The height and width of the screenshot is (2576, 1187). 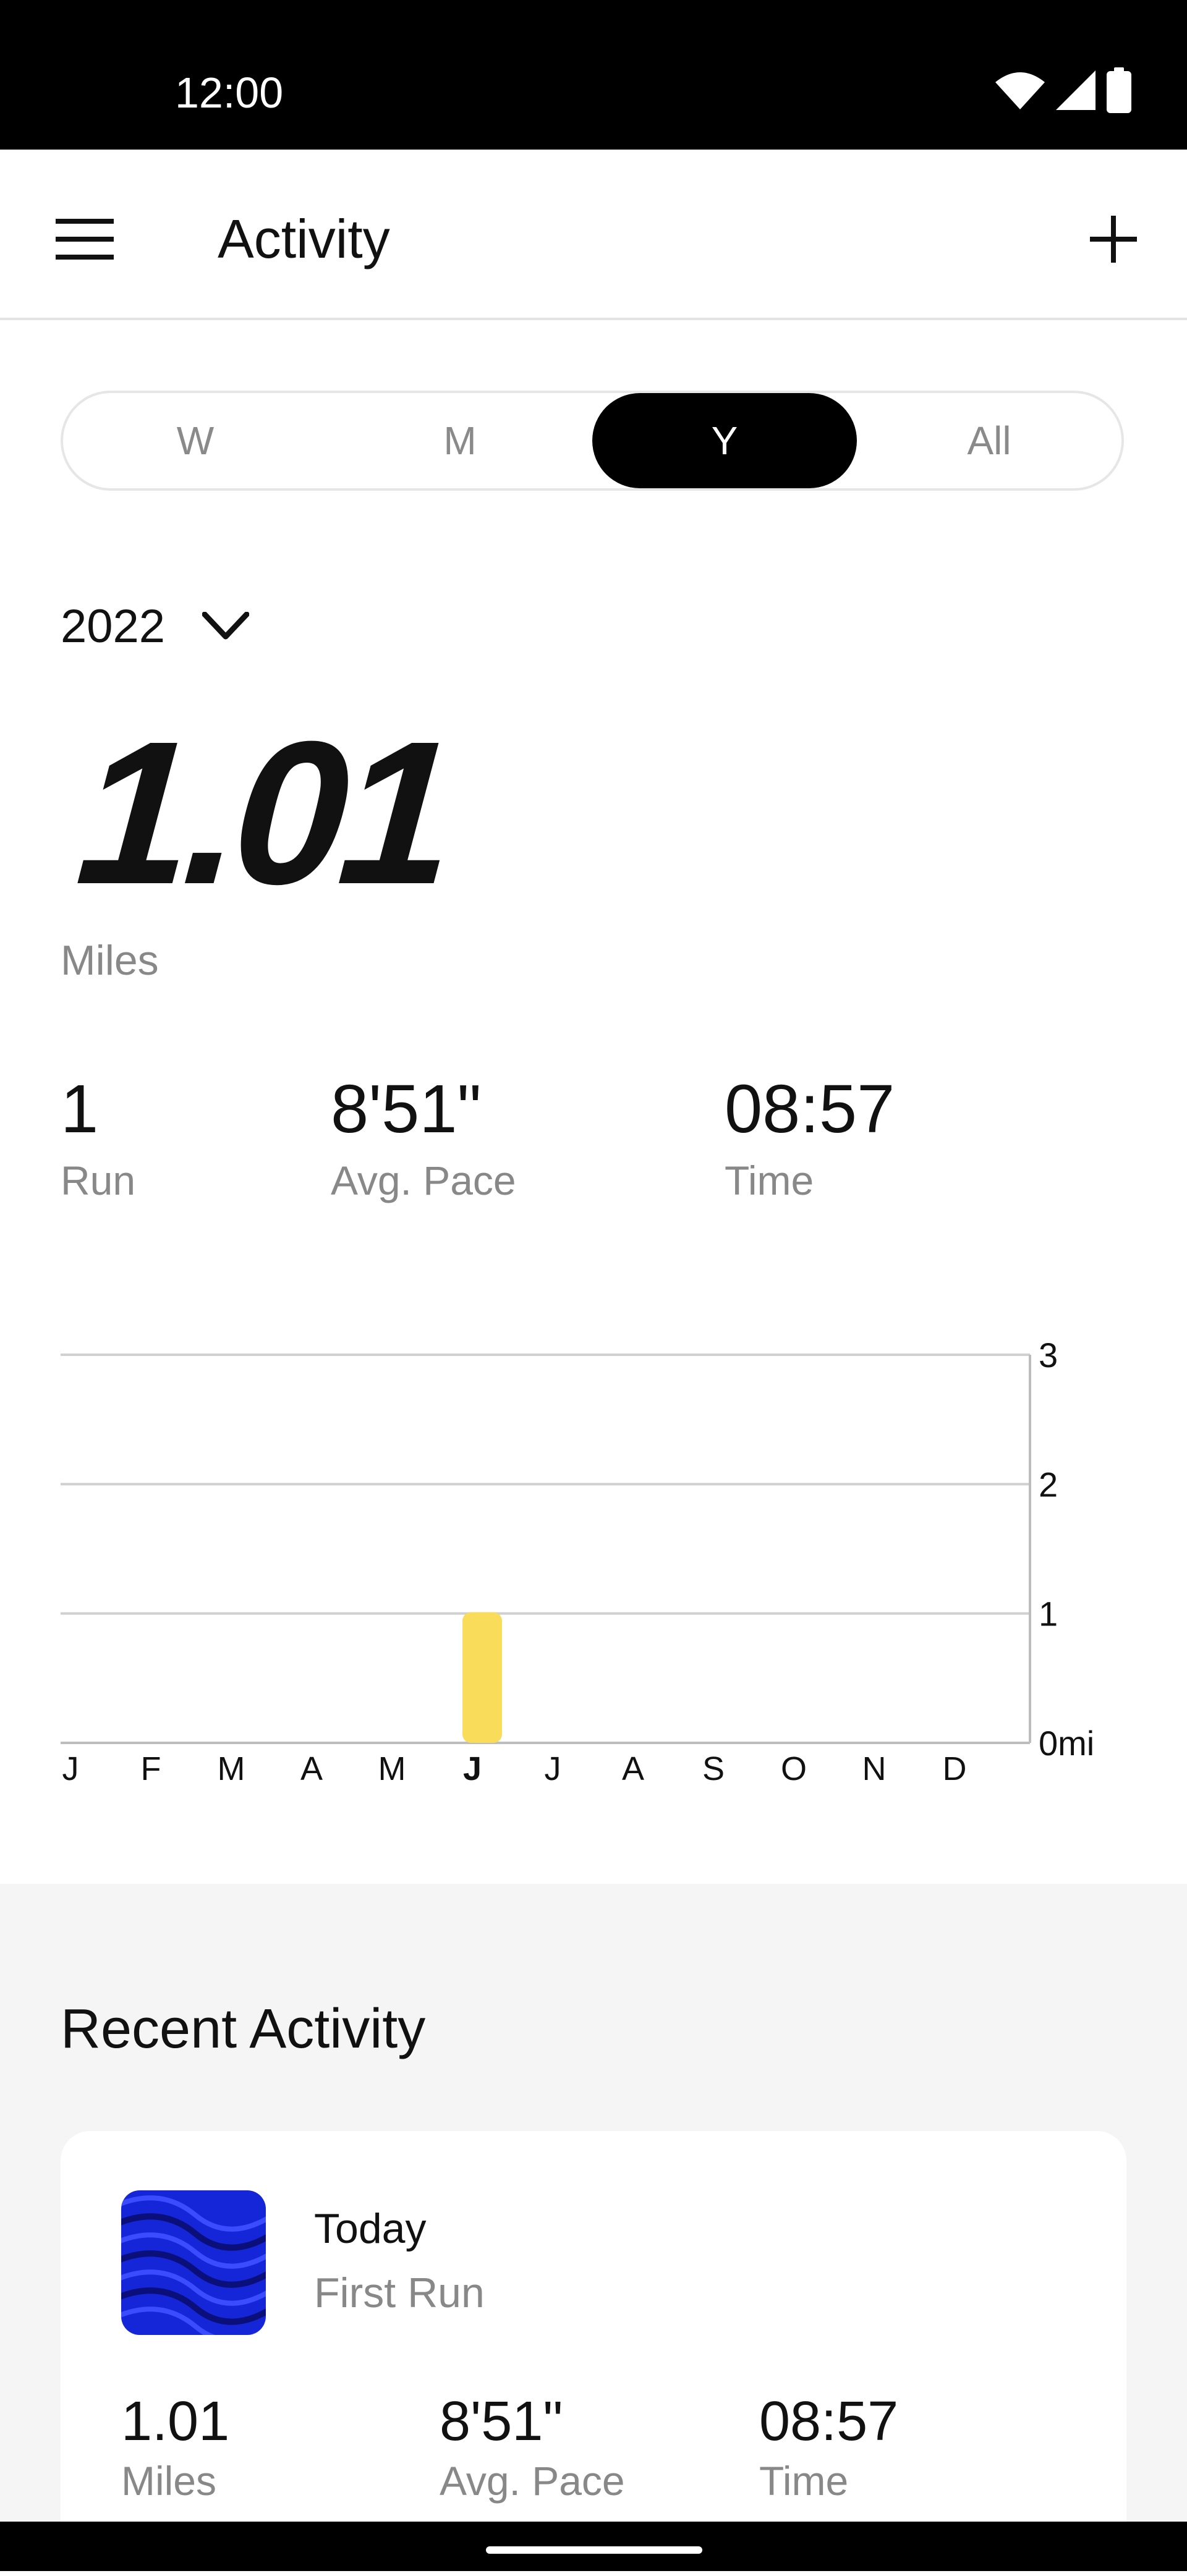 I want to click on activity-thumbnail, so click(x=194, y=2262).